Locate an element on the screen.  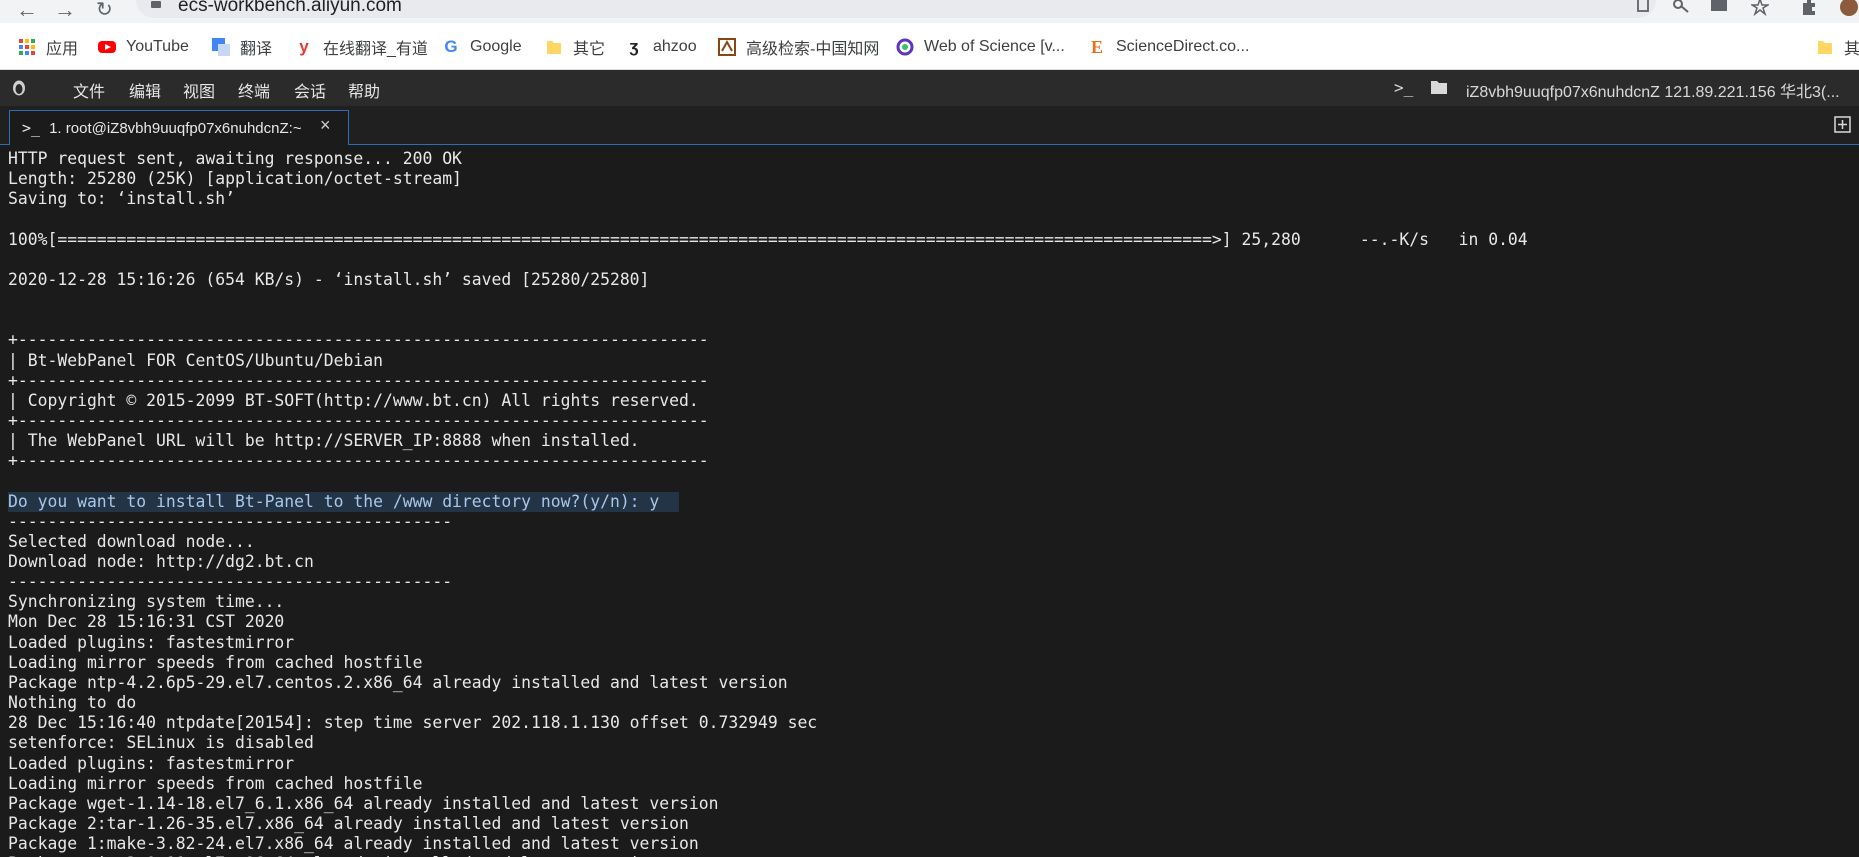
browser-address-bar: ← → ↻ ecs-workbench.aliyun.com is located at coordinates (929, 11).